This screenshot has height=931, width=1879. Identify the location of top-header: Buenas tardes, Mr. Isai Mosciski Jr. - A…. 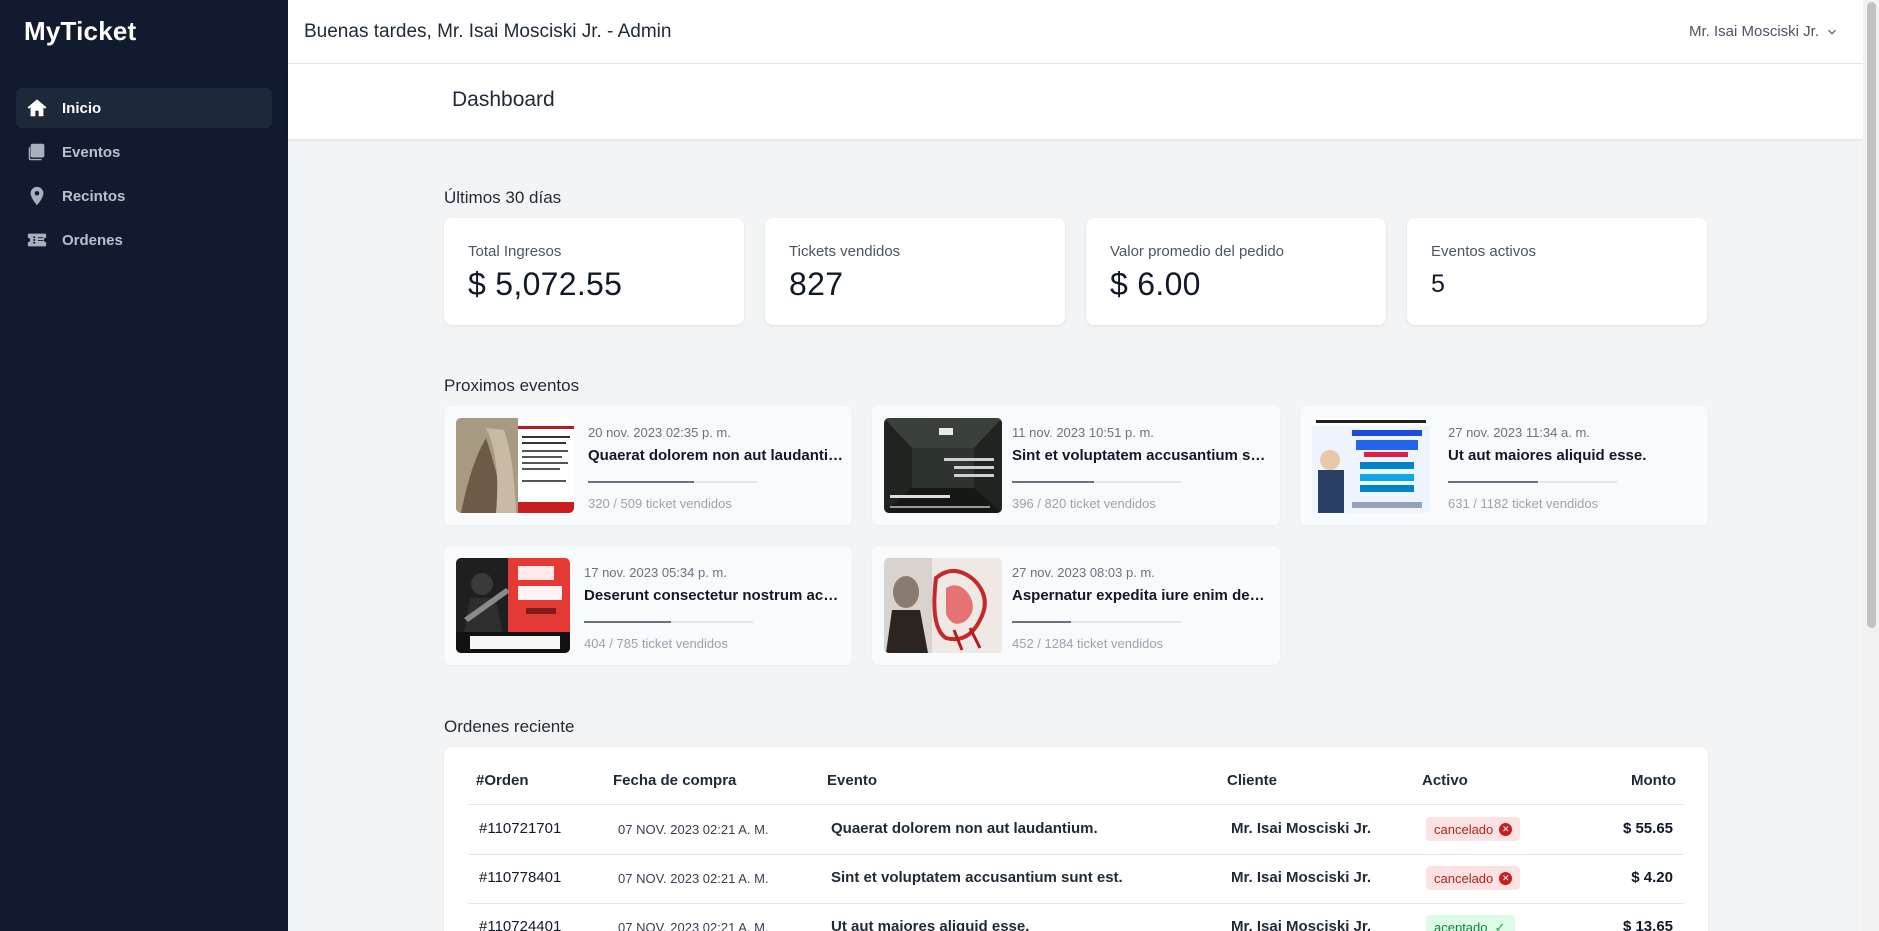
(1075, 32).